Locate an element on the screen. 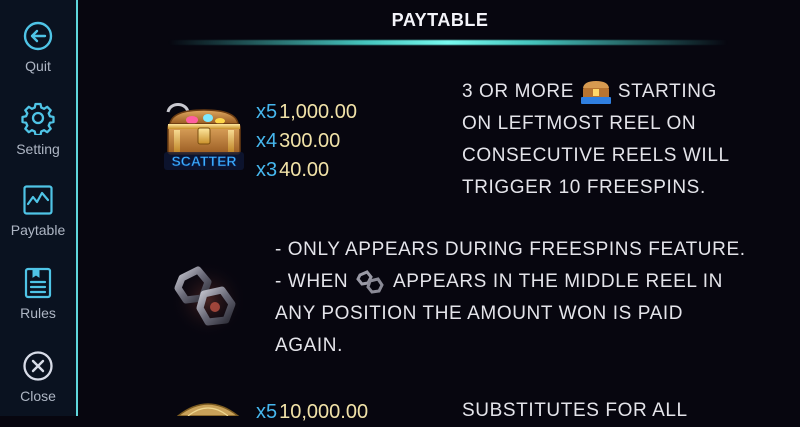 The image size is (800, 427). paytable-chart-icon is located at coordinates (38, 200).